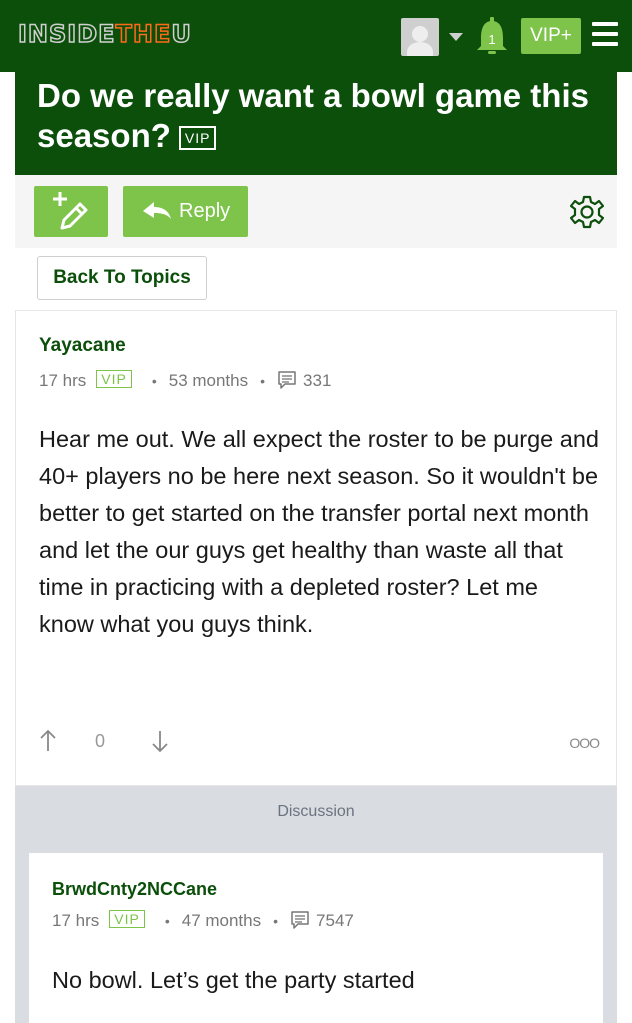  Describe the element at coordinates (122, 278) in the screenshot. I see `back-to-topics-button: Back To Topics` at that location.